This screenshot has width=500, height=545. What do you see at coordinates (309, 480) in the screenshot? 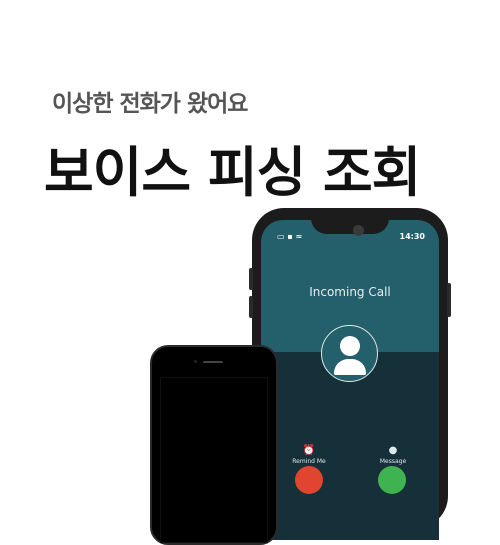
I see `decline-call-button` at bounding box center [309, 480].